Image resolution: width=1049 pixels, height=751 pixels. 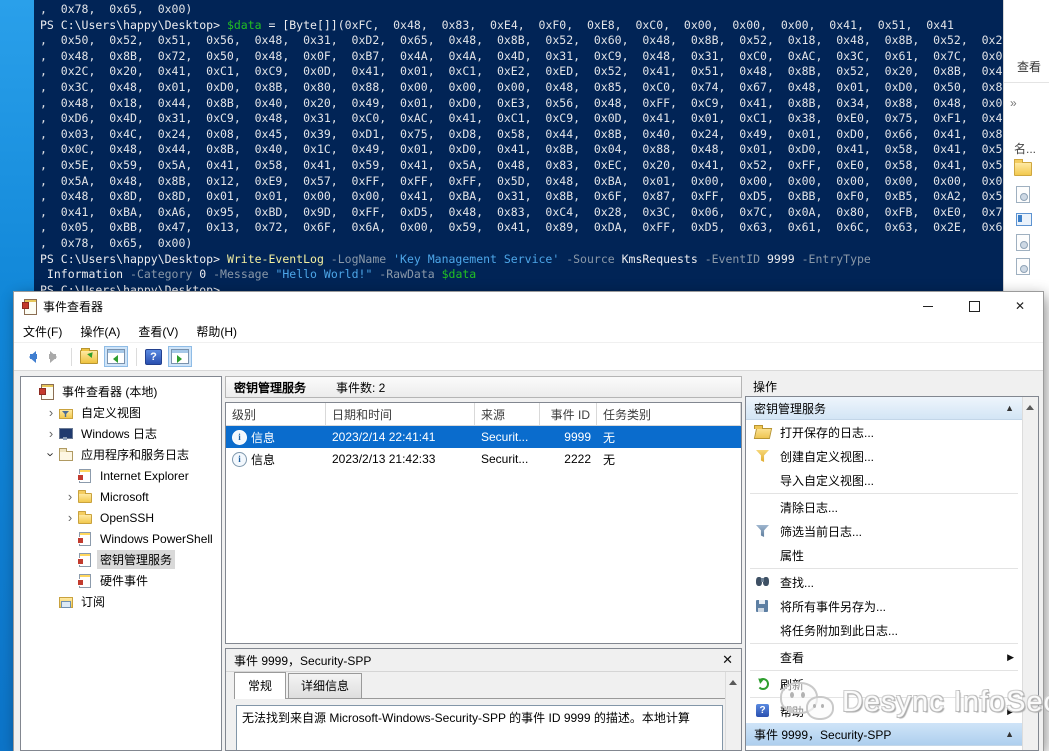 I want to click on tree-item-label: Internet Explorer, so click(x=144, y=475).